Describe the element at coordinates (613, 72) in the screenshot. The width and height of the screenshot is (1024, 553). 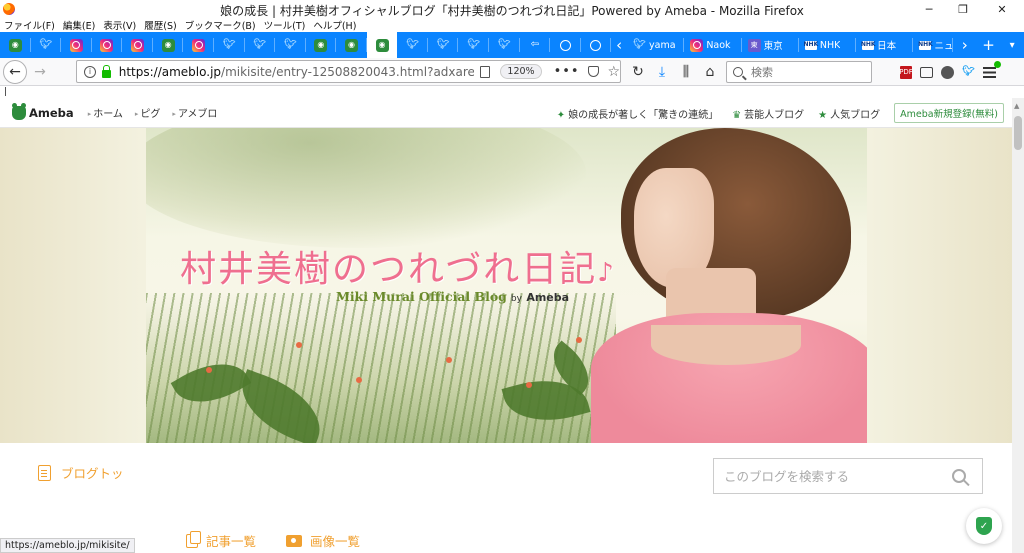
I see `bookmark-star-icon: ☆` at that location.